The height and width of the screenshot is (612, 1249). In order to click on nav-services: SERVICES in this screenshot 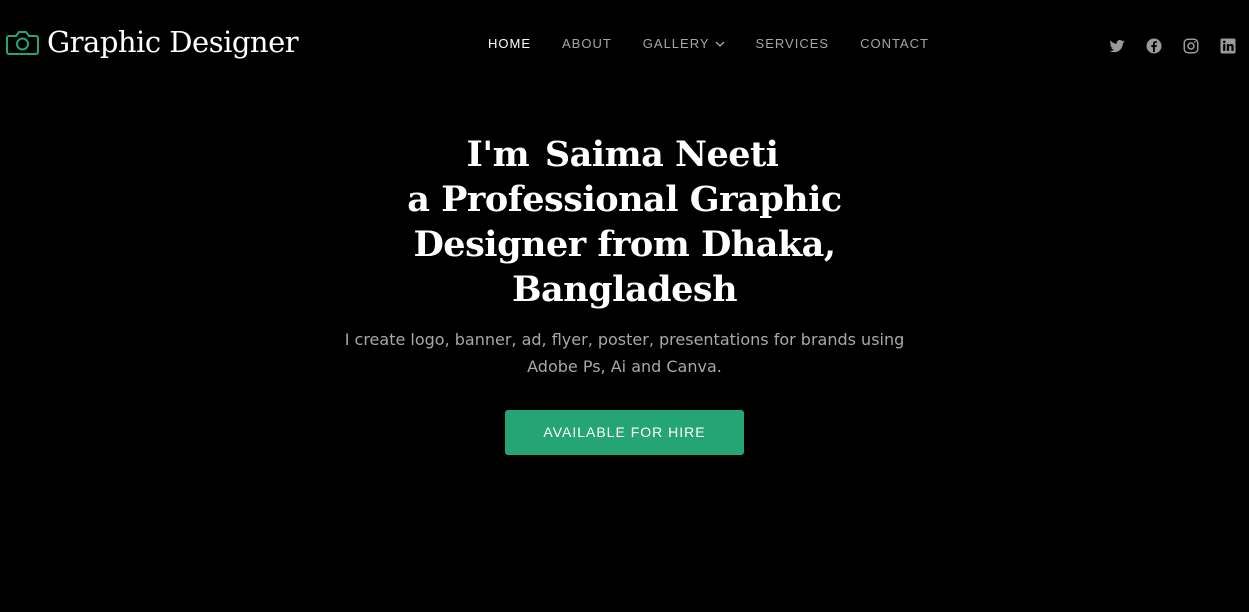, I will do `click(793, 44)`.